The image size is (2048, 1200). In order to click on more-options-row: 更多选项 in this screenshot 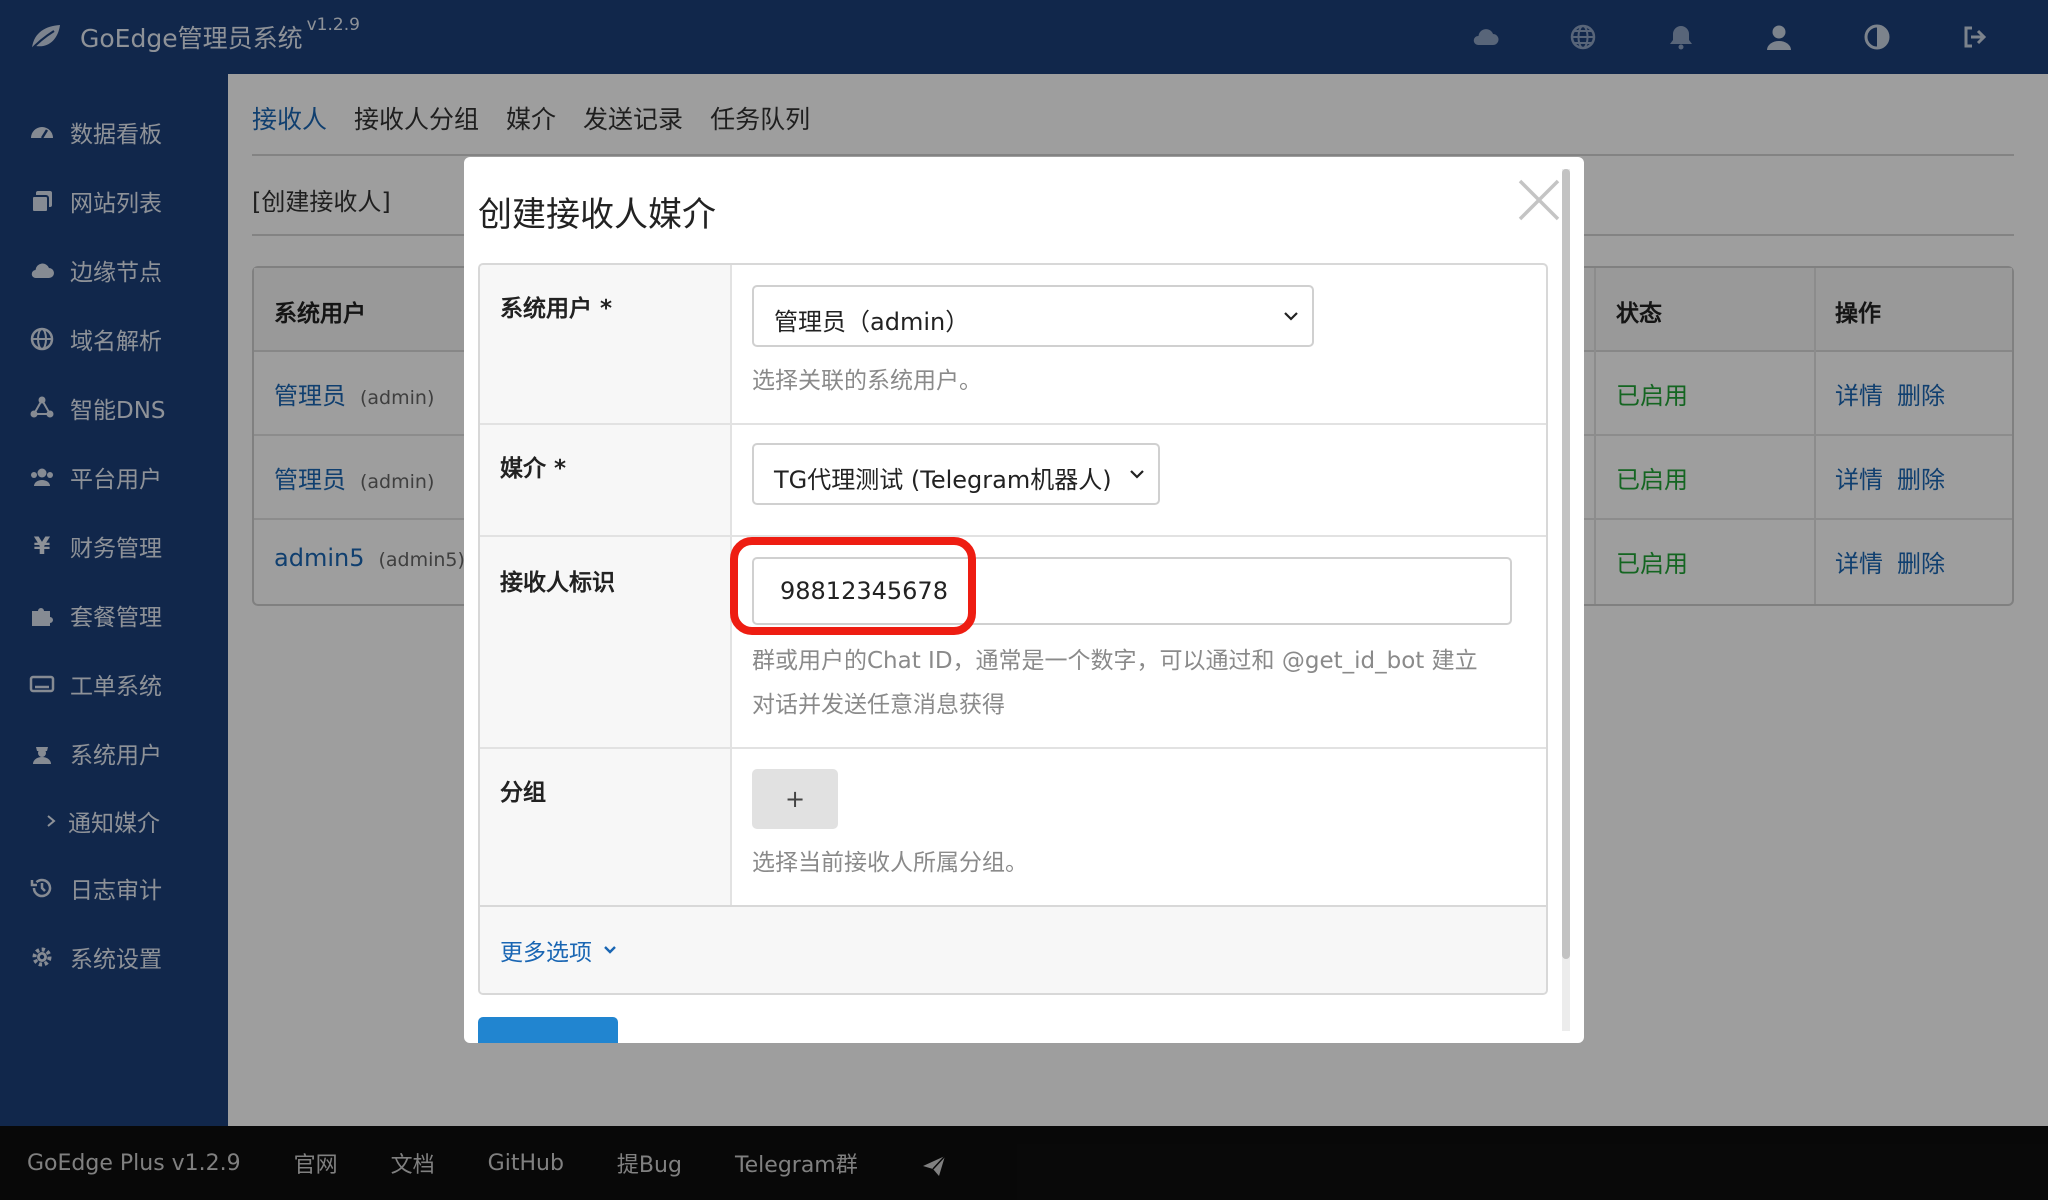, I will do `click(1013, 950)`.